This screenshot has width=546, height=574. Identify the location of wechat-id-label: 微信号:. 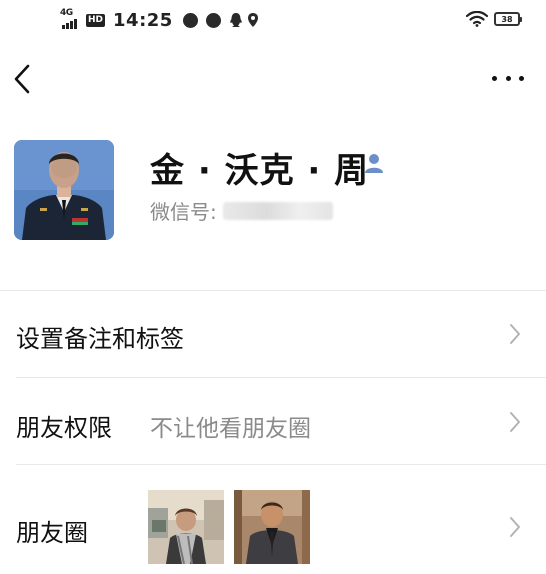
(183, 212).